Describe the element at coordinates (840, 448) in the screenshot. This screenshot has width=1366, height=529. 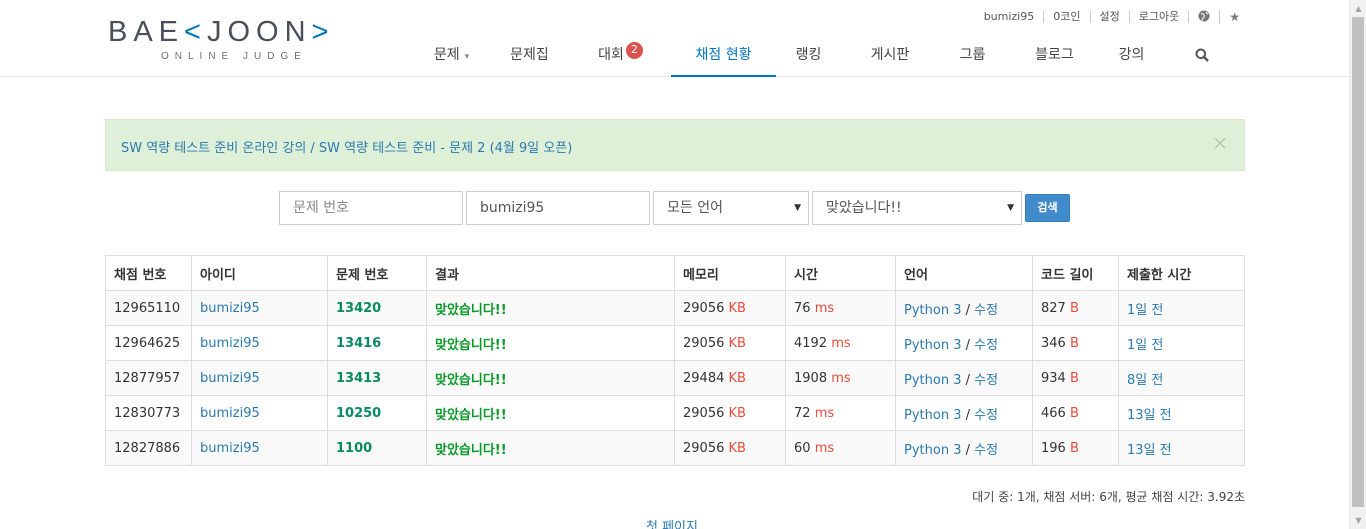
I see `time-cell: 60 ms` at that location.